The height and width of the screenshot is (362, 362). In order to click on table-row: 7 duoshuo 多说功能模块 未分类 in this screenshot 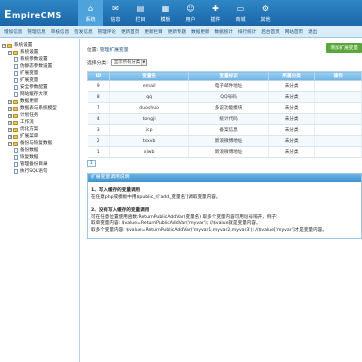, I will do `click(224, 108)`.